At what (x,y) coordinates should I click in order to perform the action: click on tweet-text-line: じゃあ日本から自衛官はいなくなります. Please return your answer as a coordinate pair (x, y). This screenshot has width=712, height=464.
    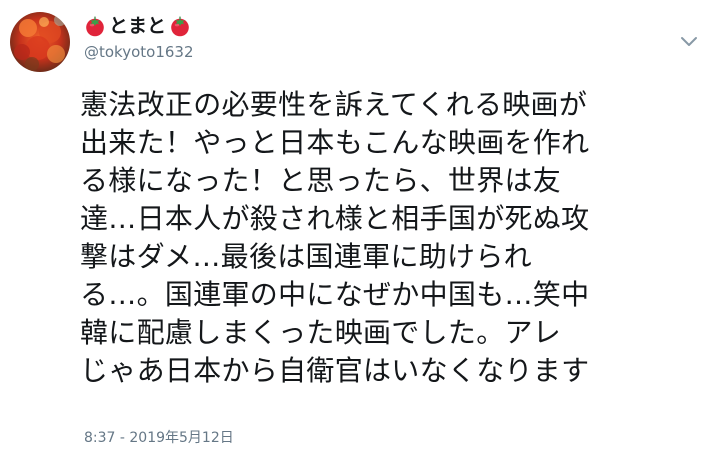
    Looking at the image, I should click on (335, 370).